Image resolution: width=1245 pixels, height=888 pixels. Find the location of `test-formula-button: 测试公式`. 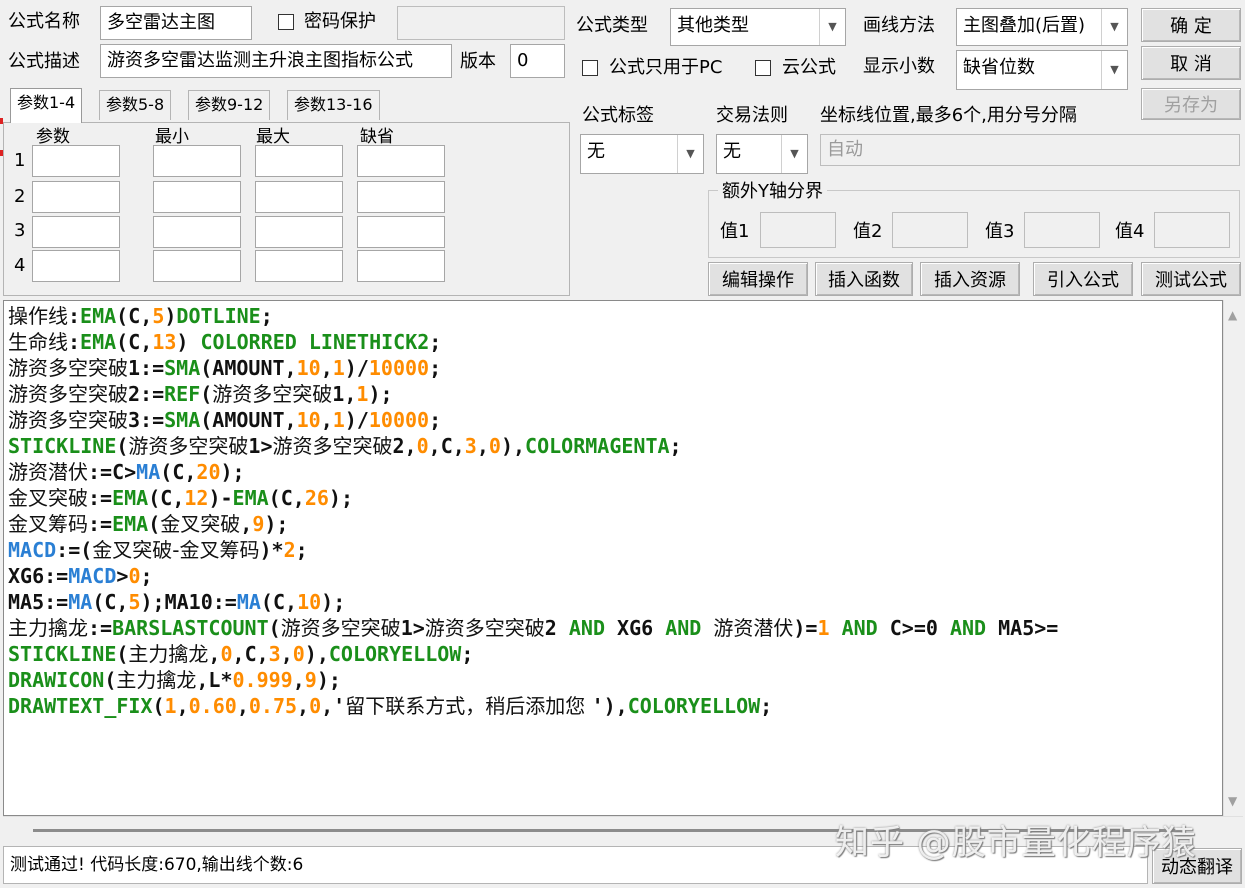

test-formula-button: 测试公式 is located at coordinates (1191, 279).